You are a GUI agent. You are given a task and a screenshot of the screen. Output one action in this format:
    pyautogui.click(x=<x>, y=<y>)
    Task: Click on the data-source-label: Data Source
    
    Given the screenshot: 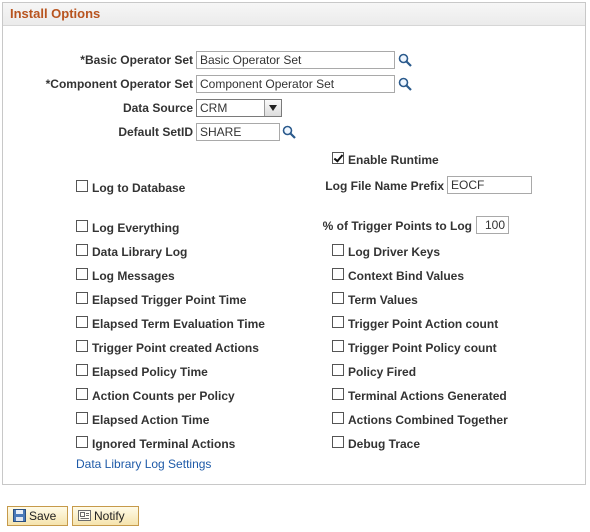 What is the action you would take?
    pyautogui.click(x=157, y=108)
    